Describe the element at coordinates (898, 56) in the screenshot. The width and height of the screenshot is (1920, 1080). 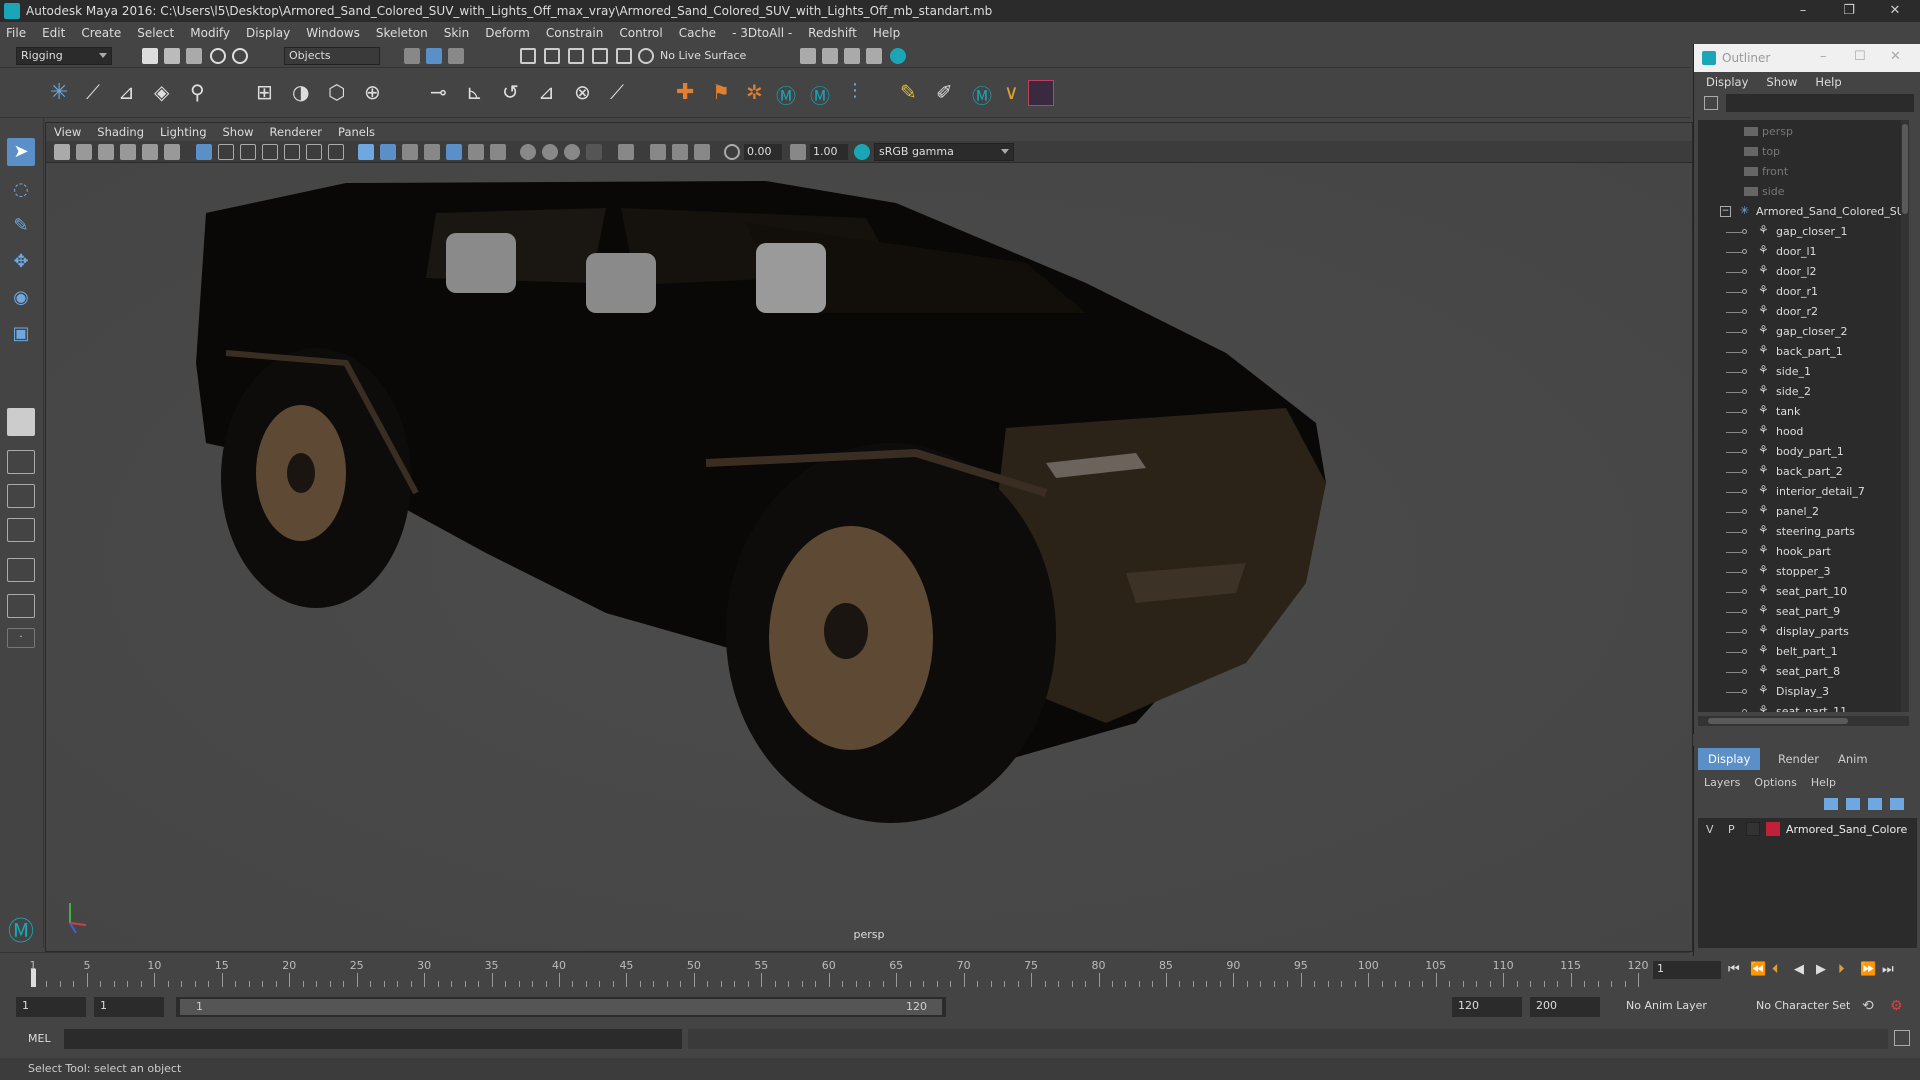
I see `hypershade-icon` at that location.